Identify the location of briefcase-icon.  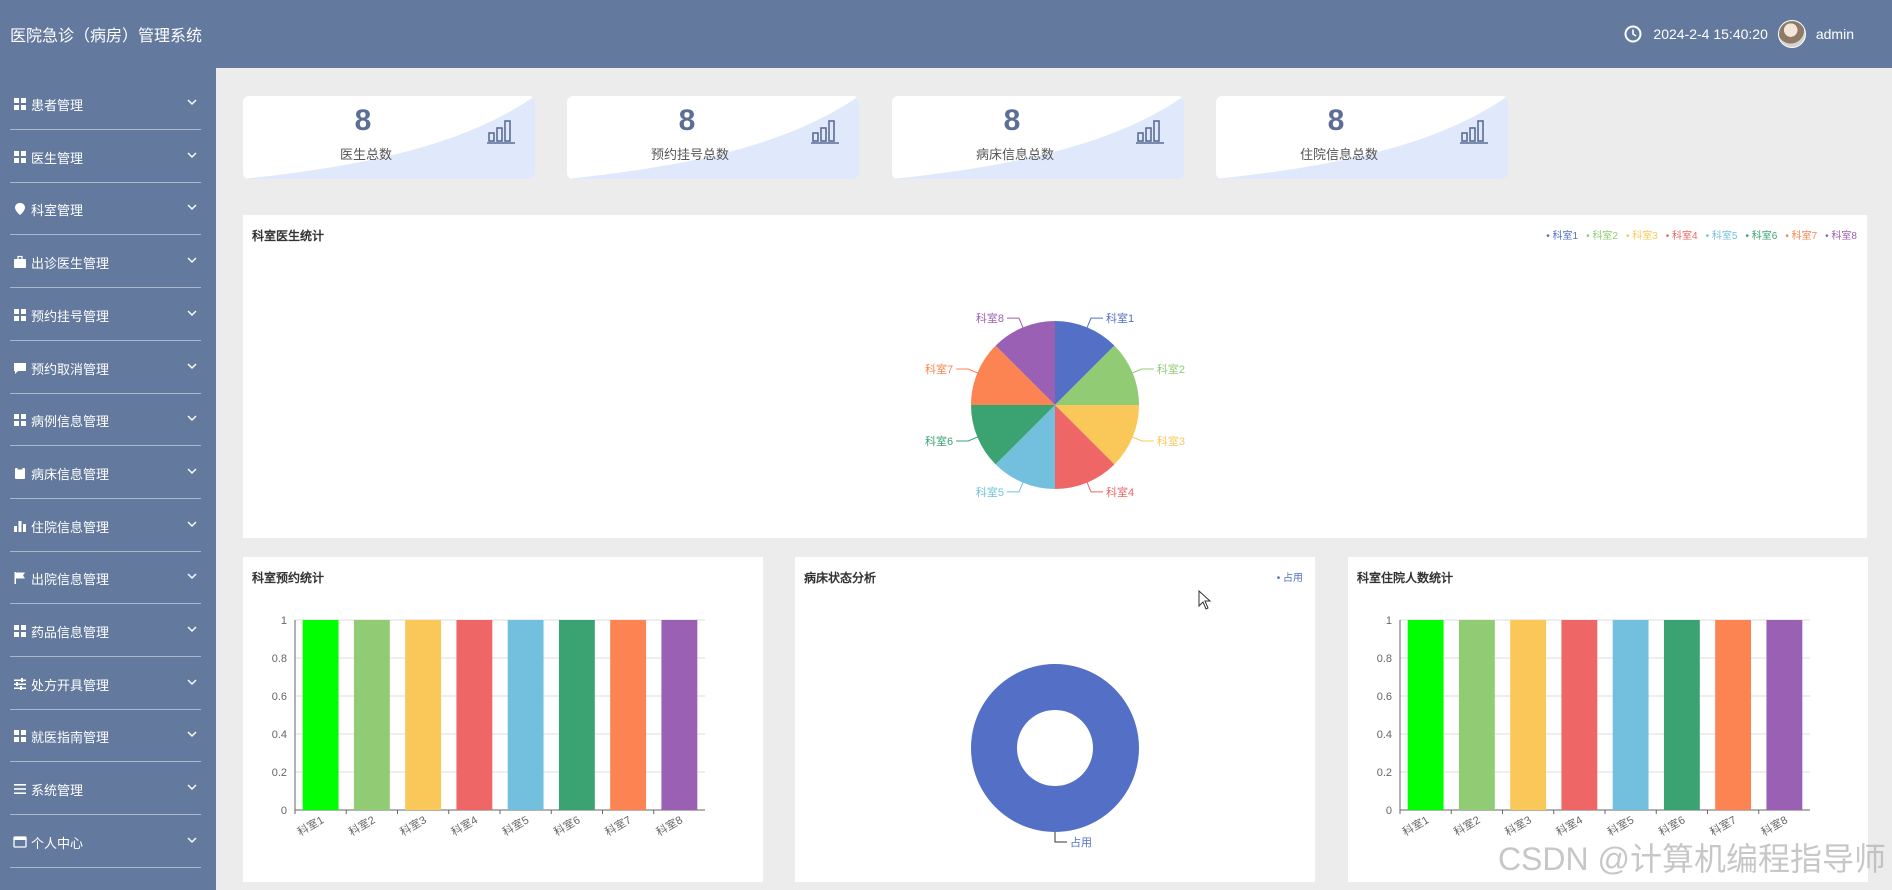
(20, 262).